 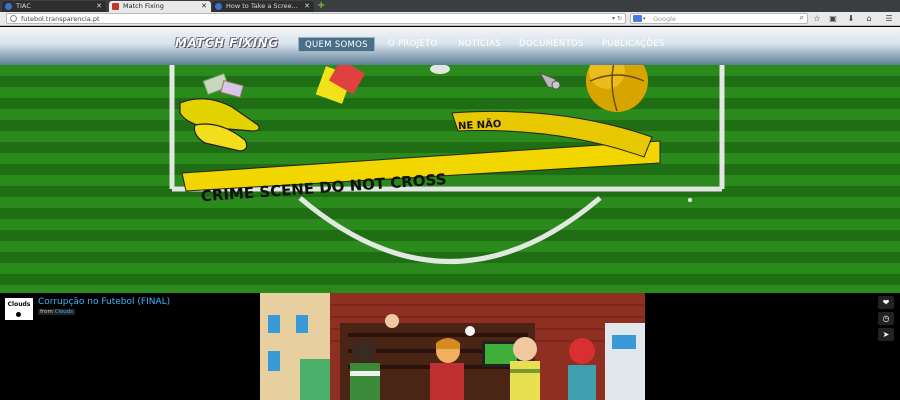 I want to click on video-title: Corrupção no Futebol (FINAL), so click(x=104, y=302).